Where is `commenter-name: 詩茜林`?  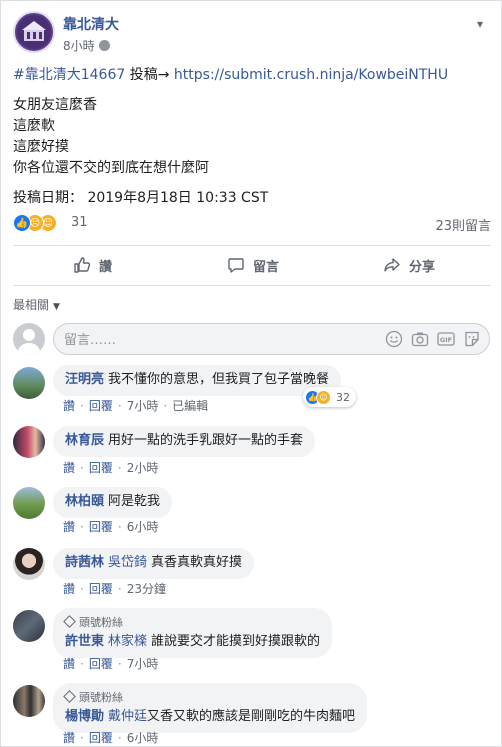
commenter-name: 詩茜林 is located at coordinates (84, 562).